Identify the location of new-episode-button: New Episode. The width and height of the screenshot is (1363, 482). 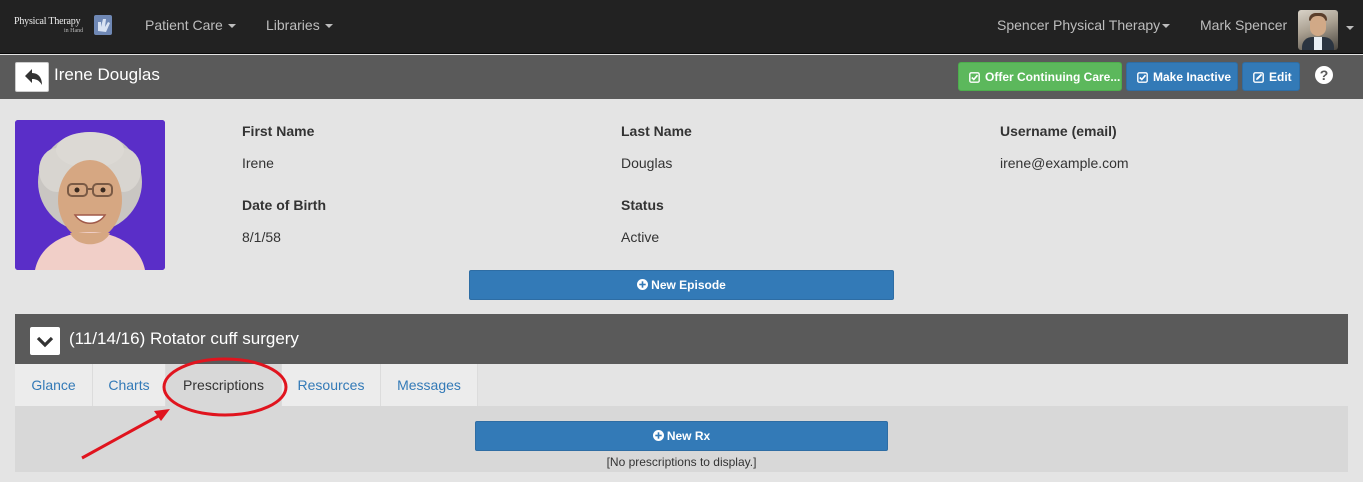
(681, 285).